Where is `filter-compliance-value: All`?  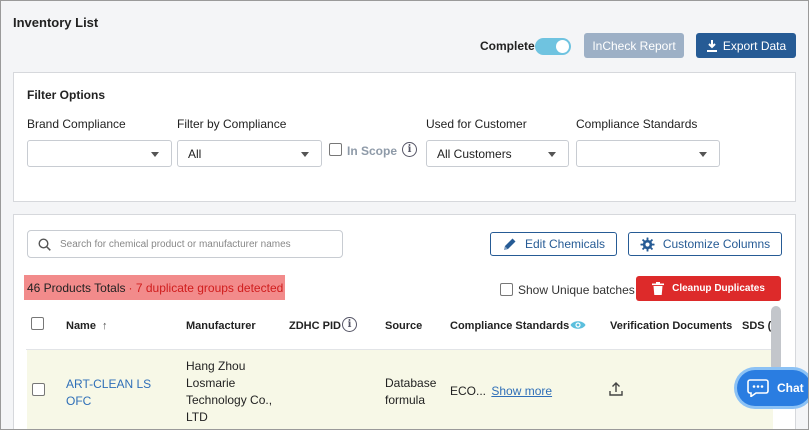 filter-compliance-value: All is located at coordinates (195, 153).